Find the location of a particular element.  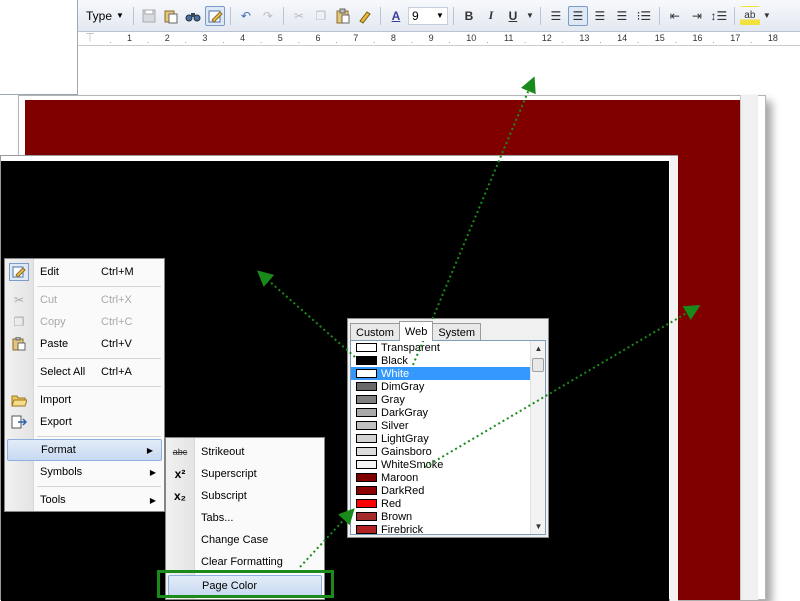

decrease-indent-icon: ⇤ is located at coordinates (675, 16).